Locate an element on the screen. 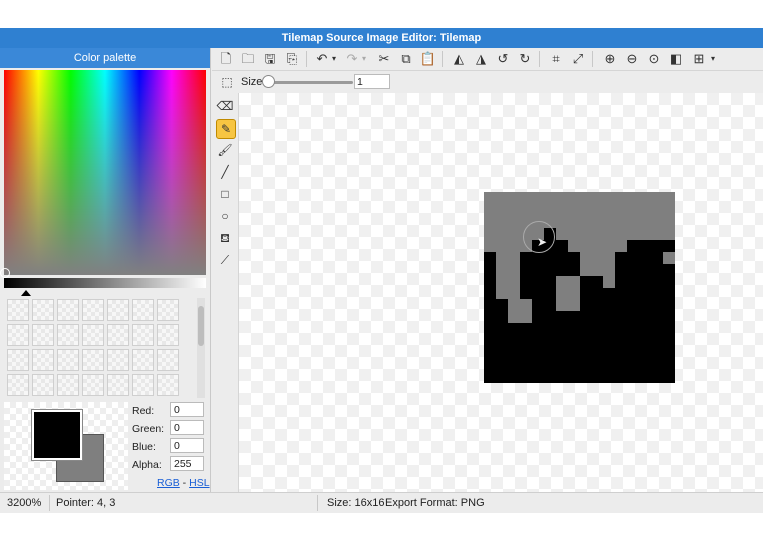 This screenshot has width=763, height=541. zoom-in-icon: ⊕ is located at coordinates (610, 59).